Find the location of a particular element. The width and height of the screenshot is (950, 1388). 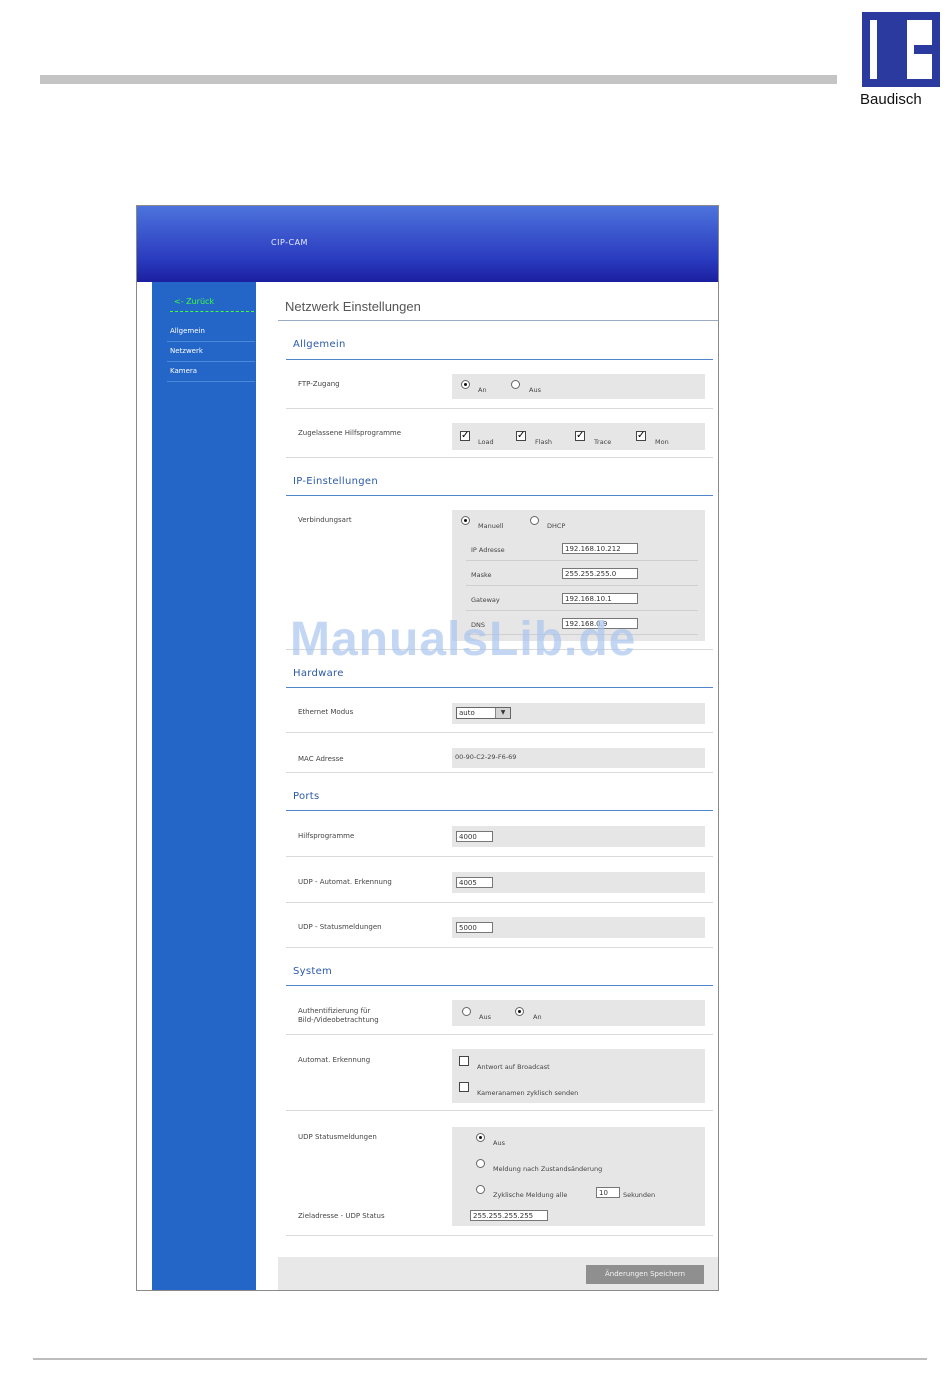

baudisch-logo is located at coordinates (901, 49).